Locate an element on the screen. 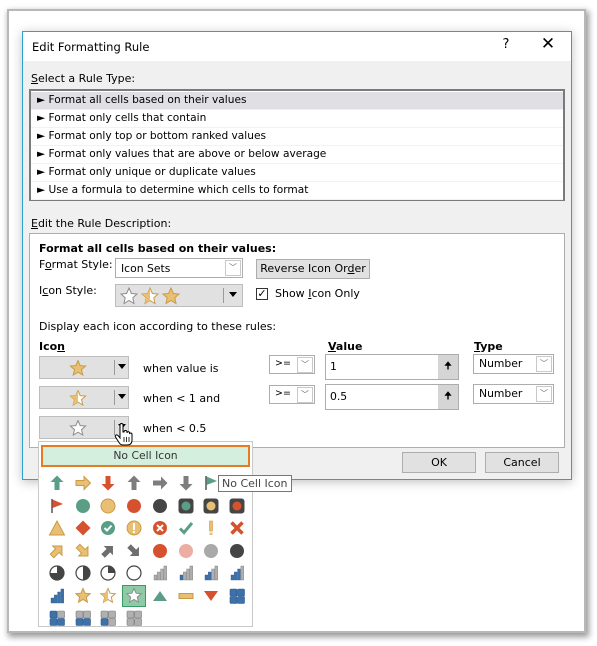  three-stars-icon is located at coordinates (150, 296).